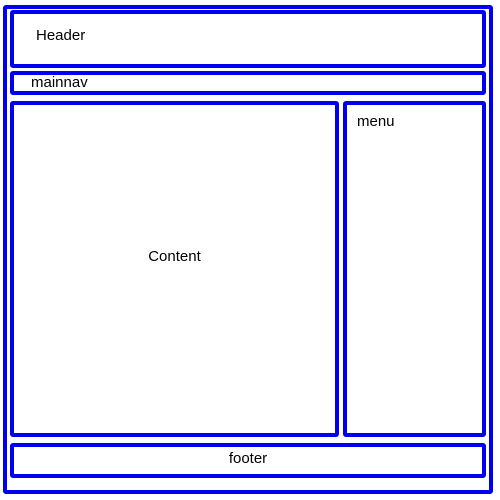 Image resolution: width=500 pixels, height=500 pixels. I want to click on header-region: Header, so click(248, 39).